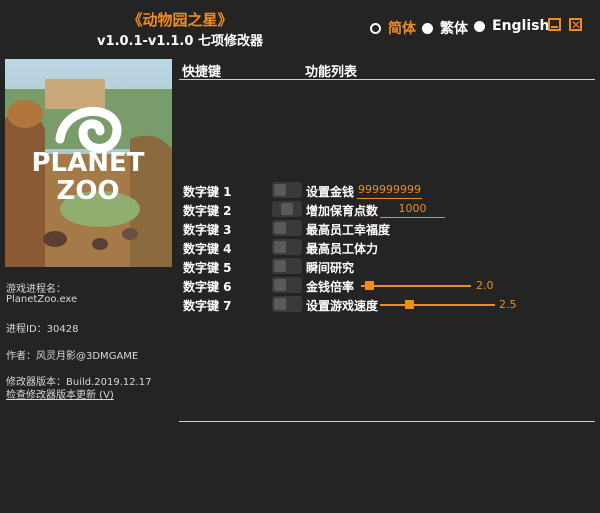 This screenshot has height=513, width=600. I want to click on author-credit: 作者：风灵月影@3DMGAME, so click(72, 356).